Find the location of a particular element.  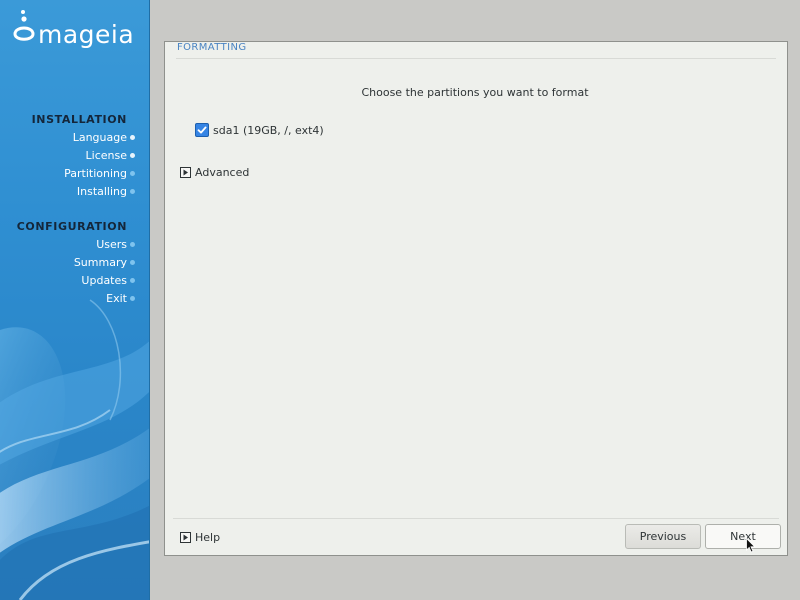

nav-item-label: Summary is located at coordinates (100, 262).